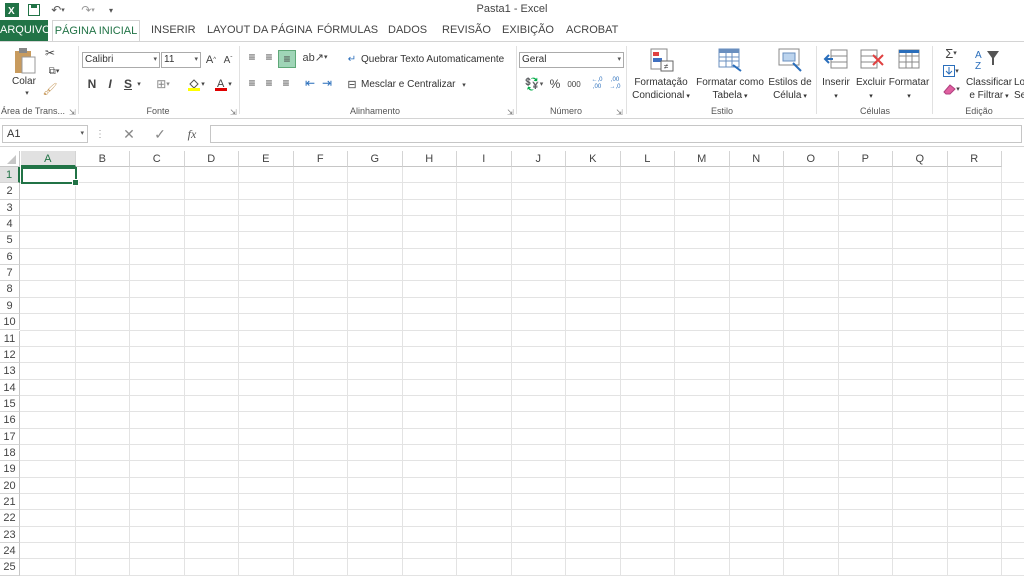 This screenshot has height=576, width=1024. I want to click on row-header-1: 1, so click(10, 175).